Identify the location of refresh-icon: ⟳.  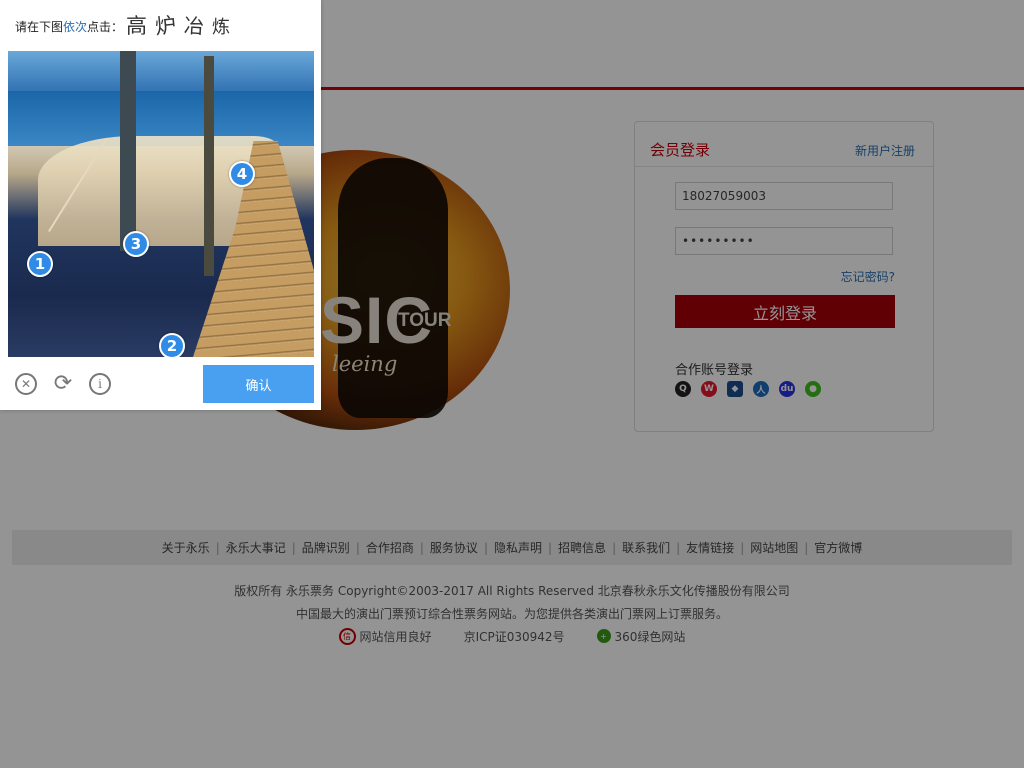
(63, 384).